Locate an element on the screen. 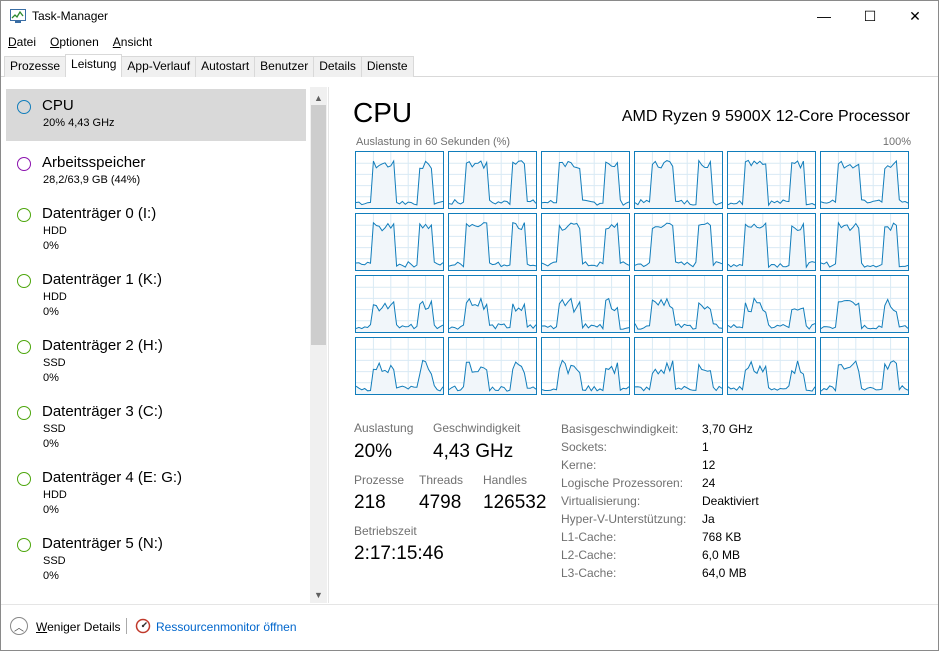 This screenshot has height=651, width=939. info-label: Basisgeschwindigkeit: is located at coordinates (620, 429).